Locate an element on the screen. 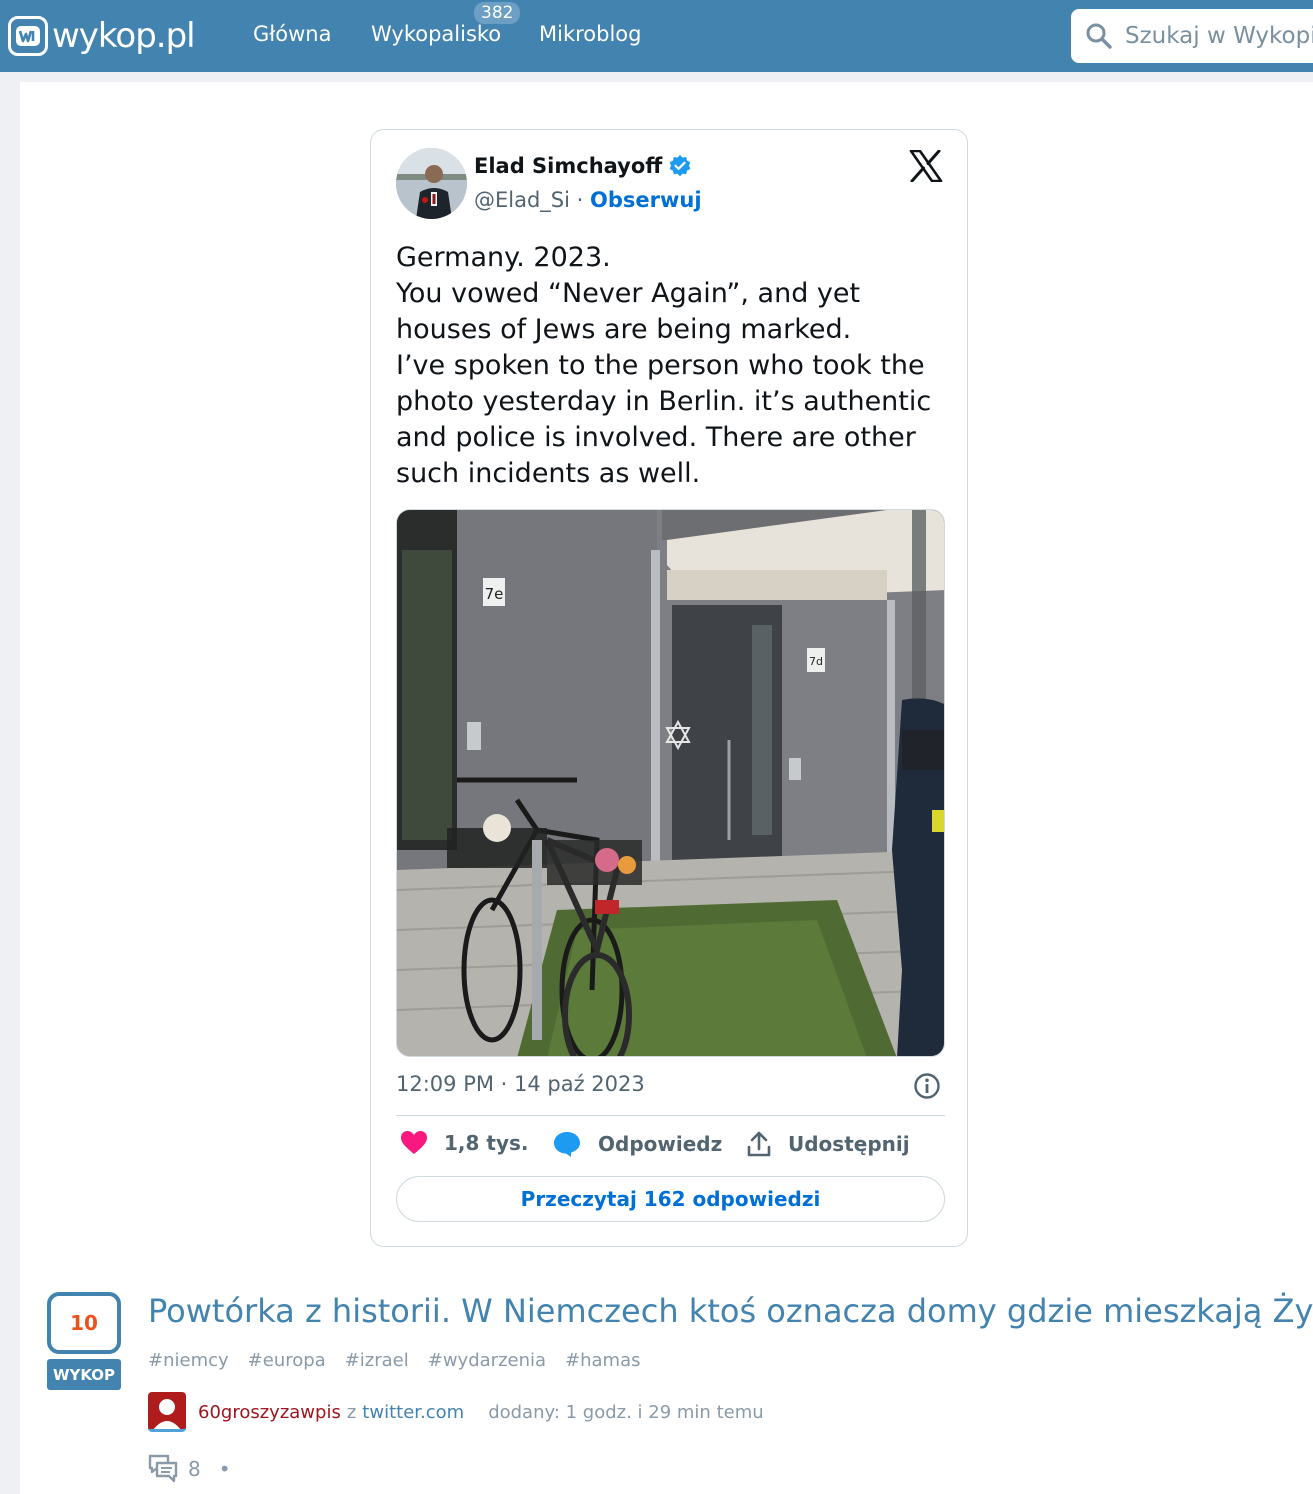 This screenshot has height=1494, width=1313. tweet-actions: 1,8 tys. Odpowiedz Udostępnij is located at coordinates (670, 1147).